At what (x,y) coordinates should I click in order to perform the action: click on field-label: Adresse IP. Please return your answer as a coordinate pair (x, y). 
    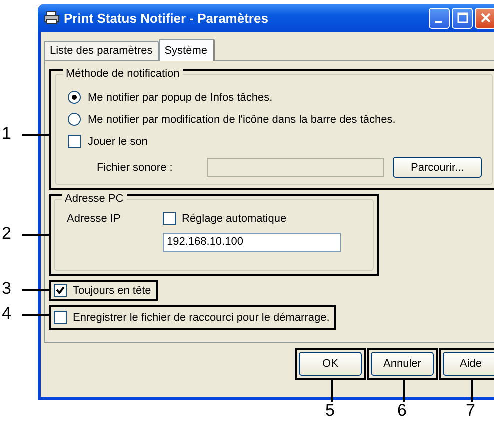
    Looking at the image, I should click on (94, 218).